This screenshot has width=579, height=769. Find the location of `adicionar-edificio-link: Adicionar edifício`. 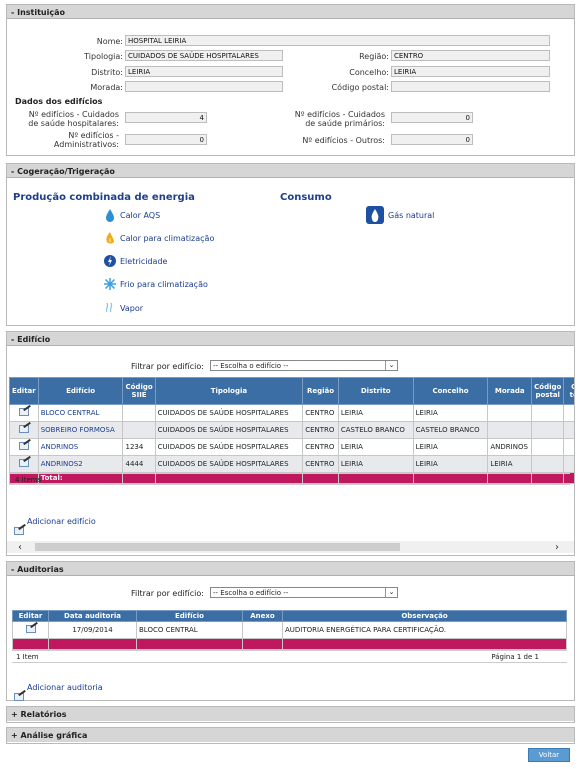

adicionar-edificio-link: Adicionar edifício is located at coordinates (61, 521).